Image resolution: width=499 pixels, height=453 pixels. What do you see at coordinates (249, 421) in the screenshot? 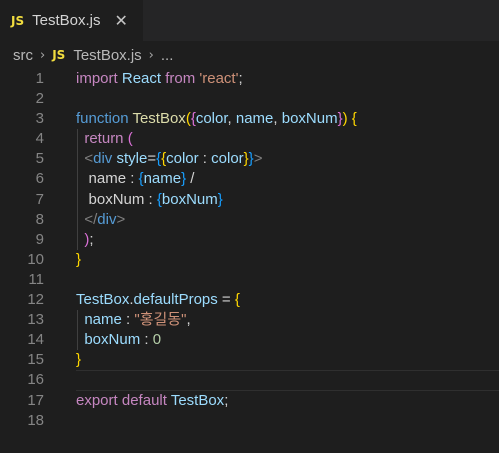
I see `code-line: 18` at bounding box center [249, 421].